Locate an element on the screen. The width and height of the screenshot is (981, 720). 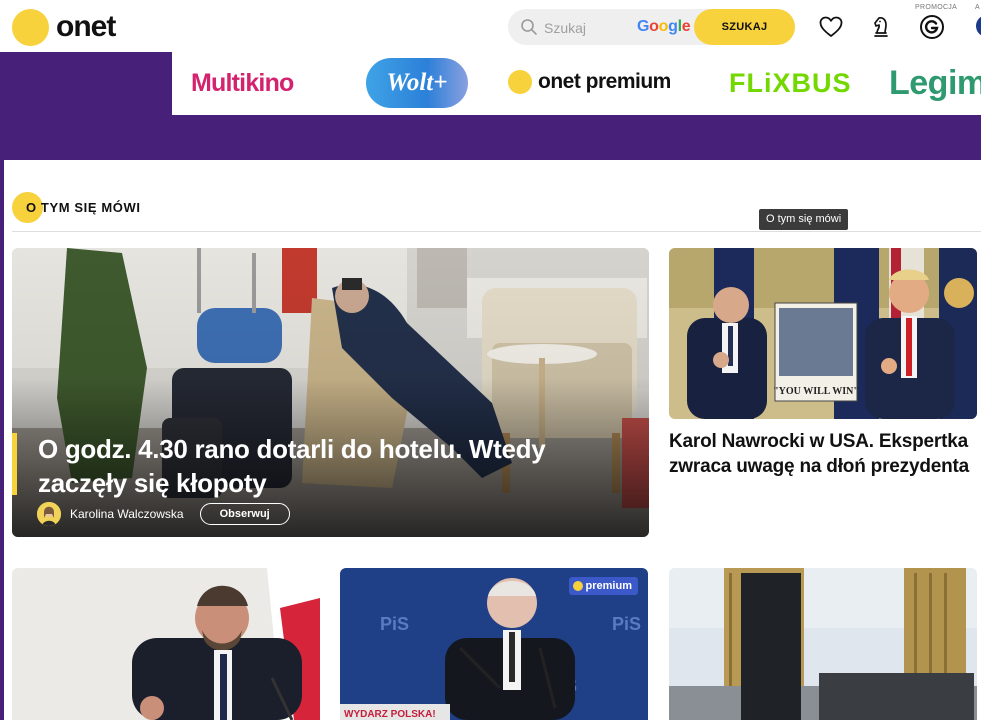
pis-logo-left: PiS is located at coordinates (394, 624).